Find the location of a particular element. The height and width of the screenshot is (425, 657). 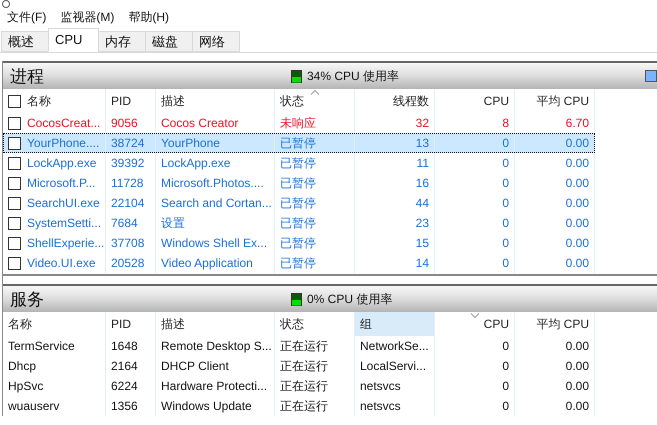

table-cell-text: 32 is located at coordinates (422, 123).